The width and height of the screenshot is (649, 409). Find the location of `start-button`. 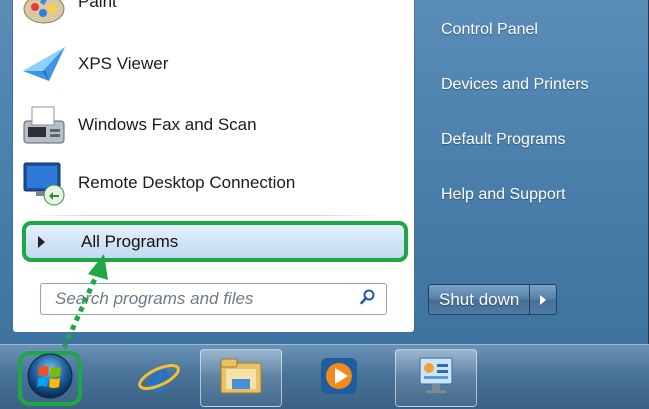

start-button is located at coordinates (50, 378).